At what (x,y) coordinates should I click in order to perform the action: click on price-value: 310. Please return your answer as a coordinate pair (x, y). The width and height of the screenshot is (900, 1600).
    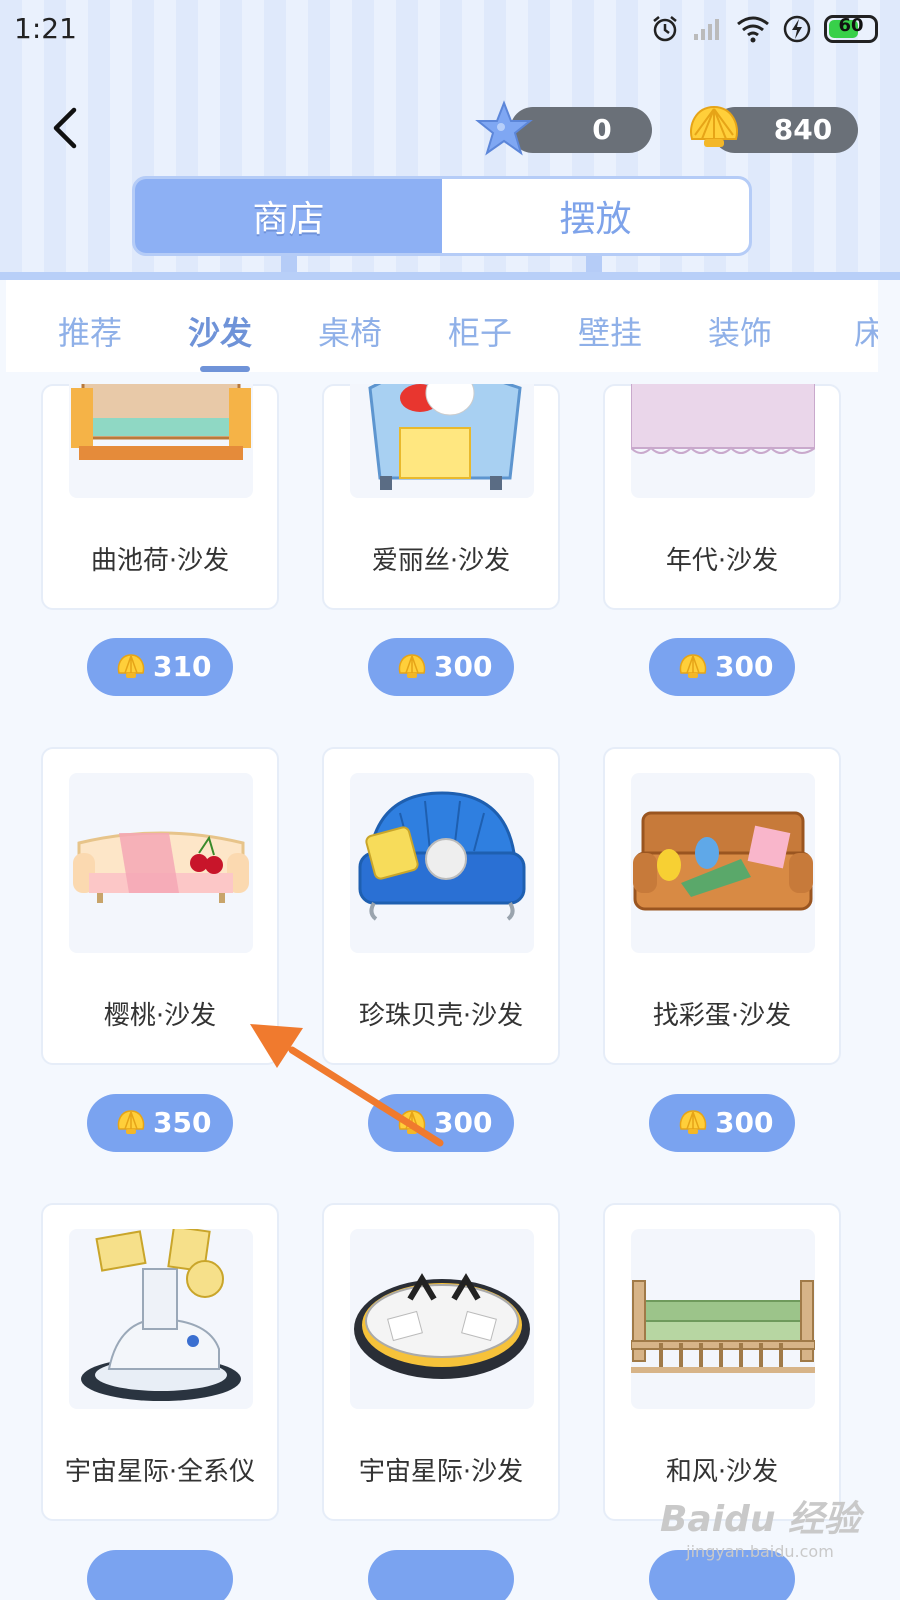
    Looking at the image, I should click on (182, 666).